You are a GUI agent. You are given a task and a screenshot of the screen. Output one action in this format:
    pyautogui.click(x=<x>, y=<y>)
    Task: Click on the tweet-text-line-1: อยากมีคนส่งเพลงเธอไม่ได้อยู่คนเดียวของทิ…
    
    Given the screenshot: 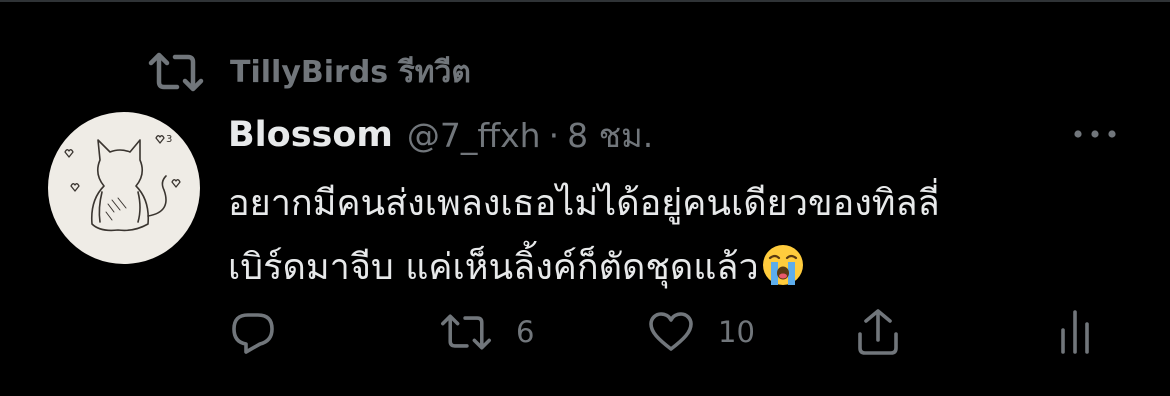 What is the action you would take?
    pyautogui.click(x=584, y=203)
    